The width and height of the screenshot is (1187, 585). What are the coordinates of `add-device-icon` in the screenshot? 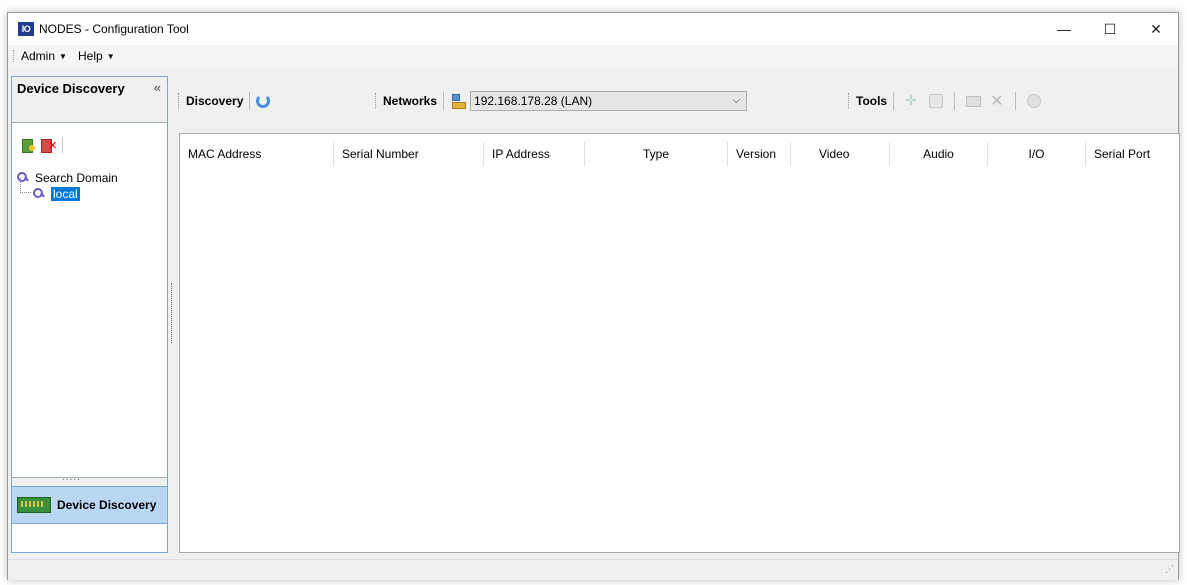 It's located at (912, 100).